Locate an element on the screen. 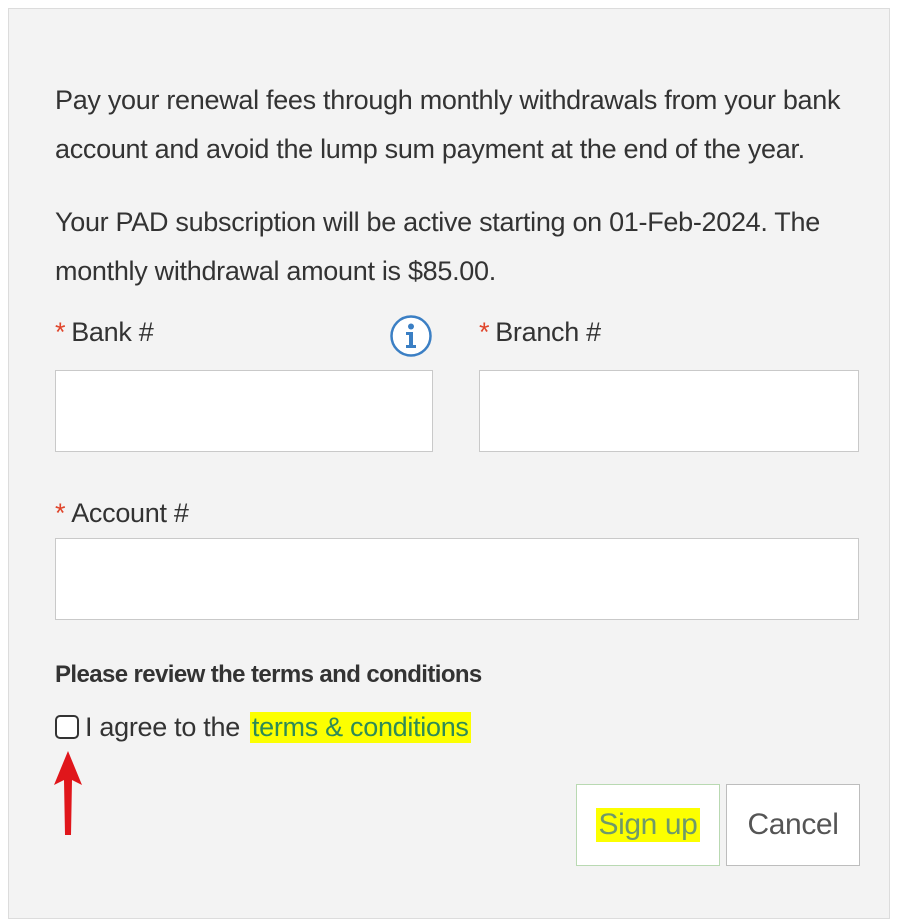 This screenshot has height=919, width=898. info-icon is located at coordinates (411, 336).